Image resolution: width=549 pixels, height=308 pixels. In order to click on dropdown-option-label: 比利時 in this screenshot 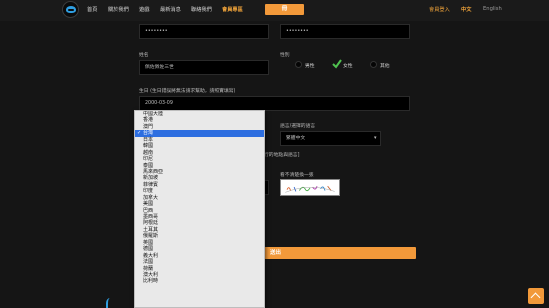, I will do `click(151, 281)`.